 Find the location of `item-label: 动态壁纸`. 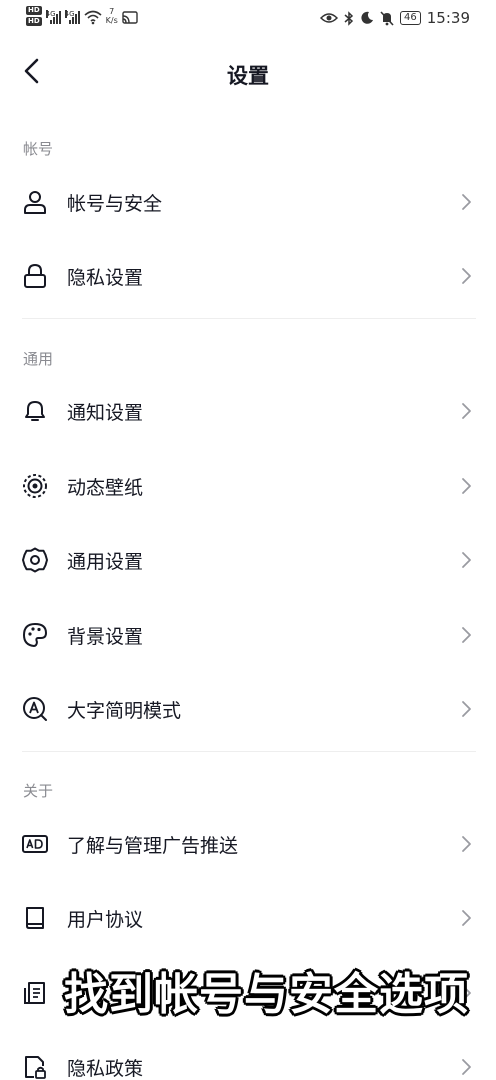

item-label: 动态壁纸 is located at coordinates (105, 488).